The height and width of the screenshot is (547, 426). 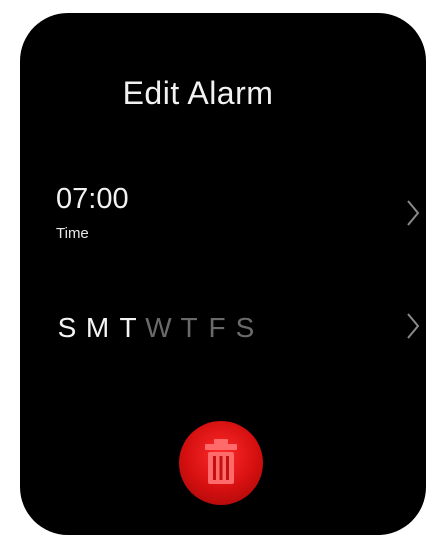 I want to click on day-tuesday: T, so click(x=128, y=327).